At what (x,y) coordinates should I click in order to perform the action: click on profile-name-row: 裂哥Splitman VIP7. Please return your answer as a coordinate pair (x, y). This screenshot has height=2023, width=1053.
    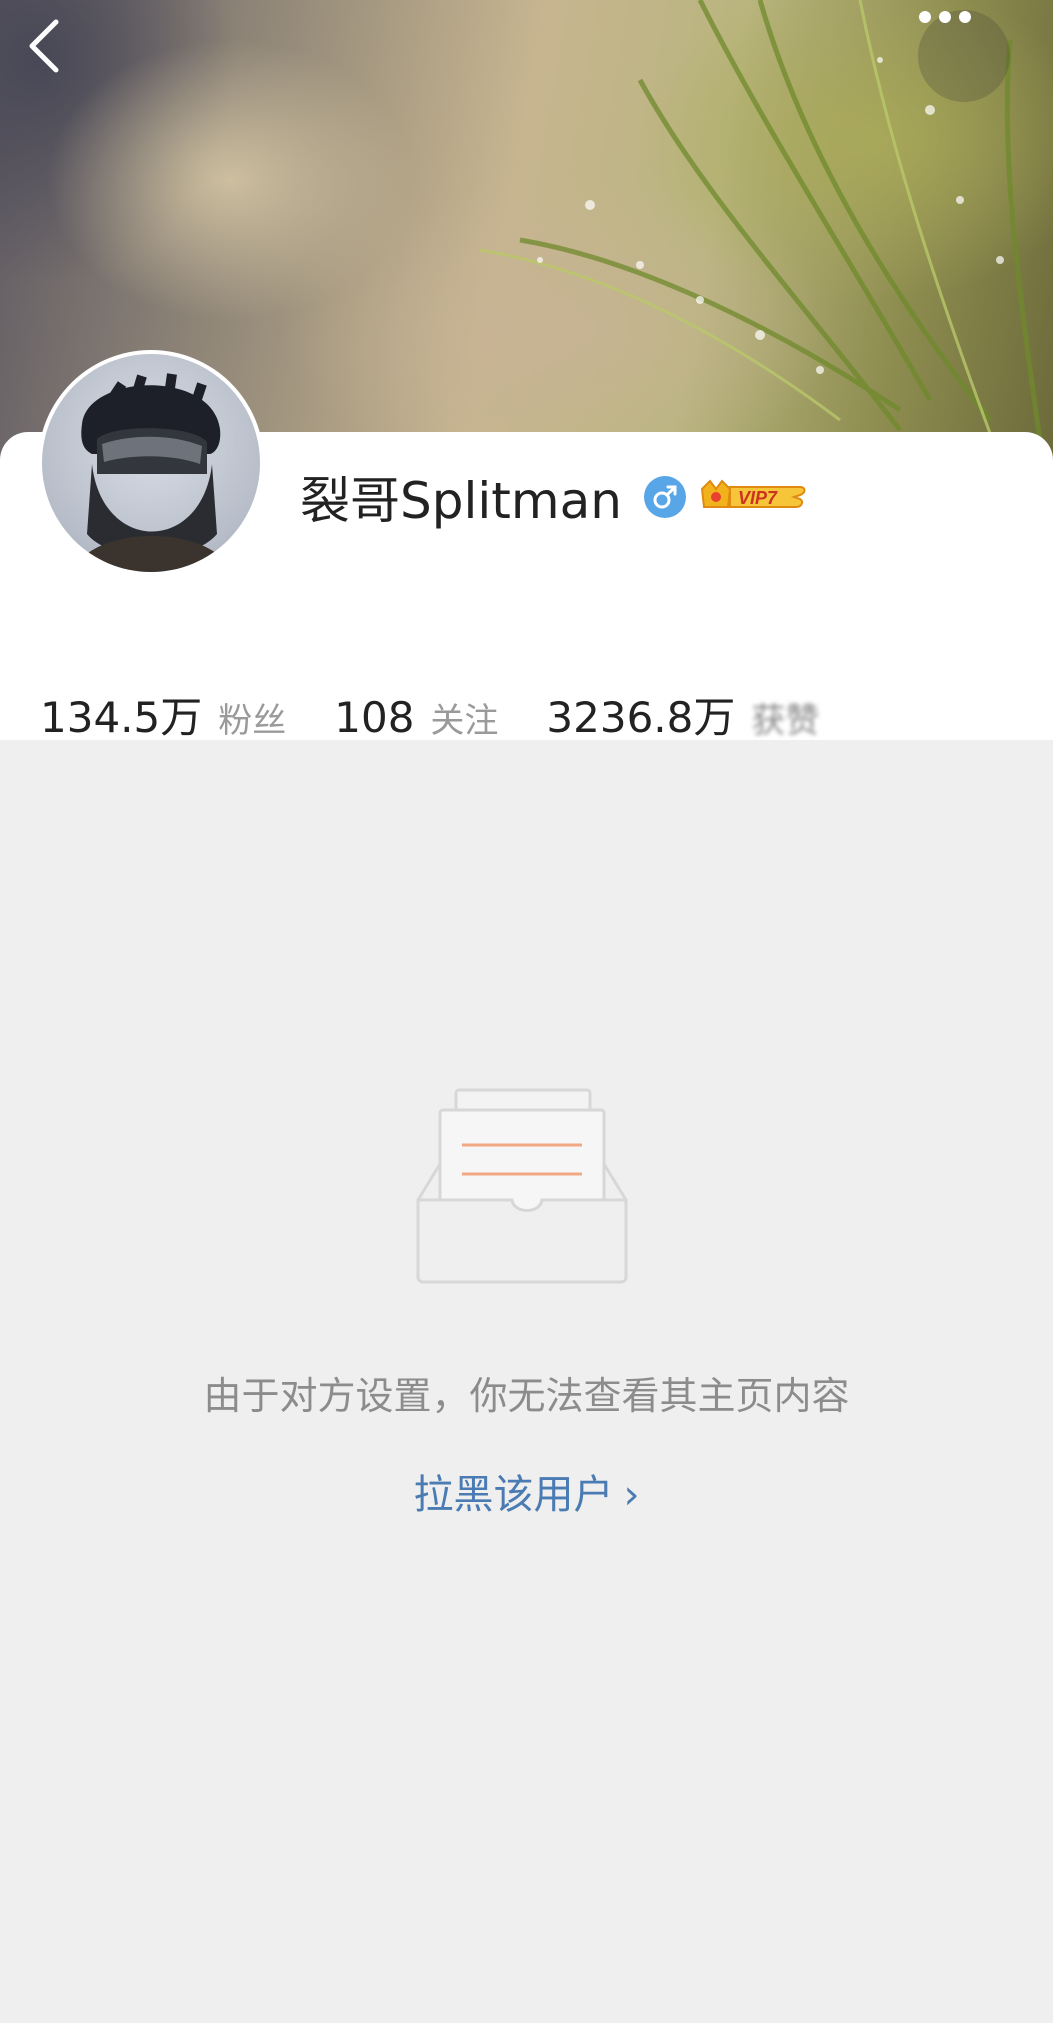
    Looking at the image, I should click on (554, 497).